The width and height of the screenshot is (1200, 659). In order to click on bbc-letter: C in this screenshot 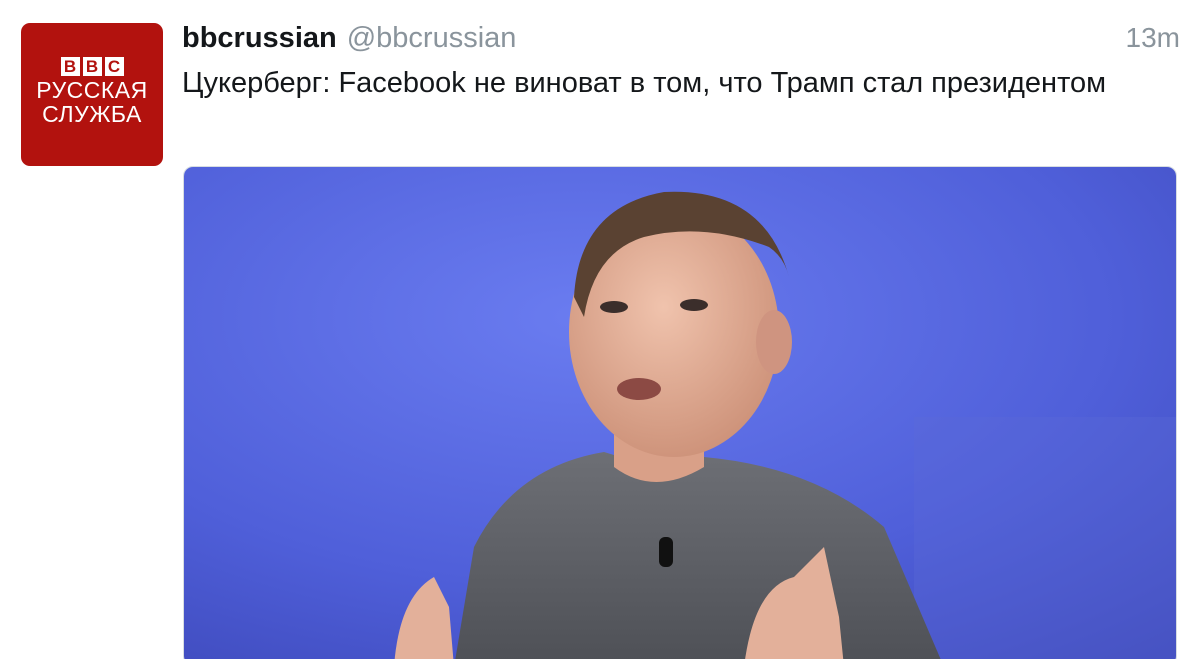, I will do `click(114, 66)`.